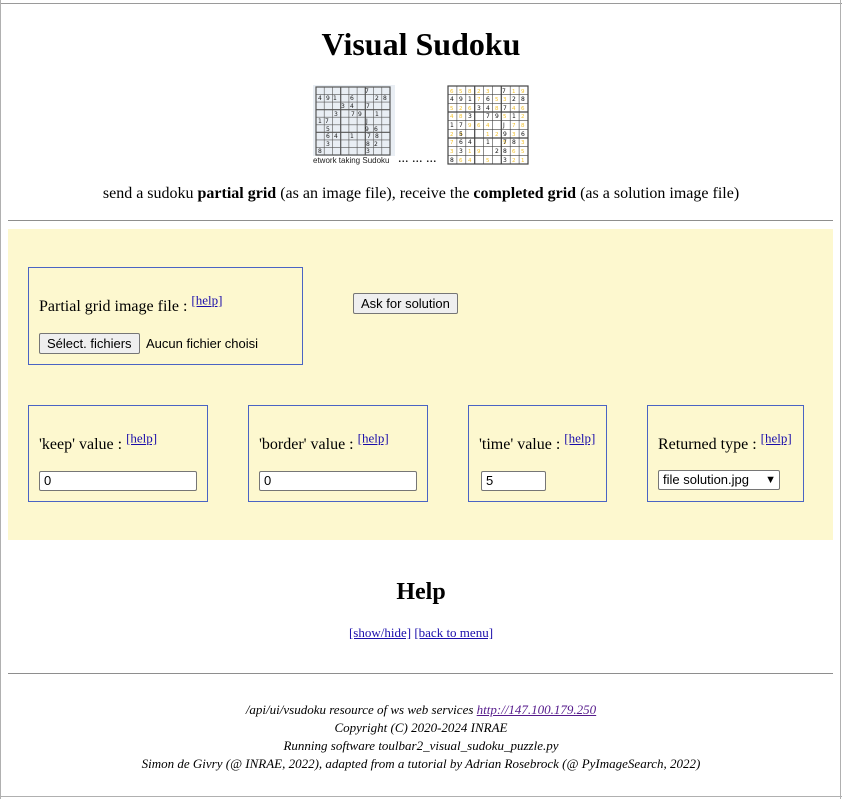 Image resolution: width=842 pixels, height=799 pixels. What do you see at coordinates (324, 443) in the screenshot?
I see `border-value-label: 'border' value : [help]` at bounding box center [324, 443].